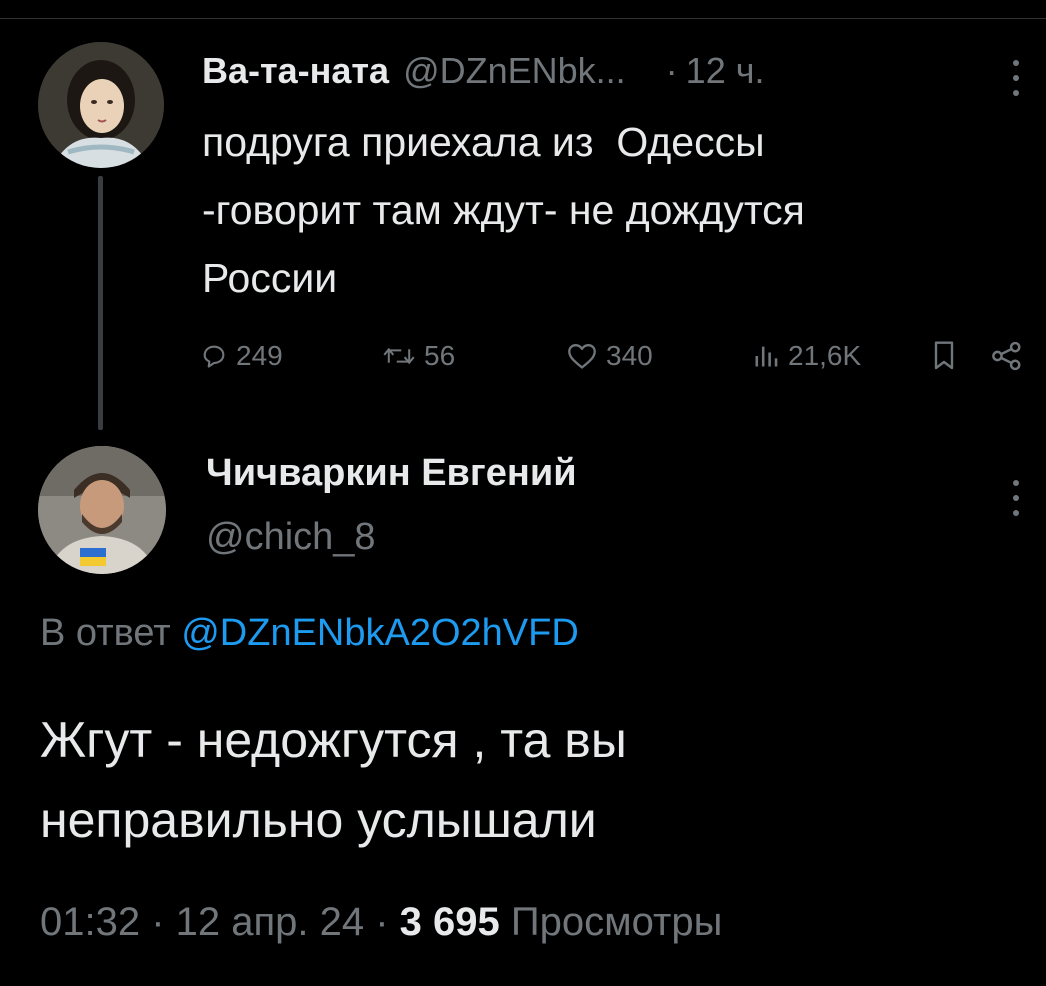 The width and height of the screenshot is (1046, 986). What do you see at coordinates (449, 922) in the screenshot?
I see `tweet2-views-count: 3 695` at bounding box center [449, 922].